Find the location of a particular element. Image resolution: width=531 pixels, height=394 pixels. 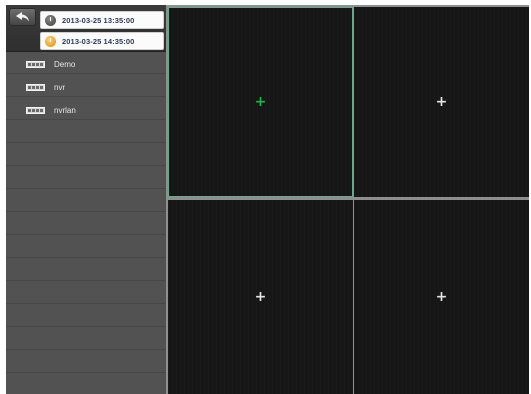

start-time-field: 2013-03-25 13:35:00 is located at coordinates (102, 20).